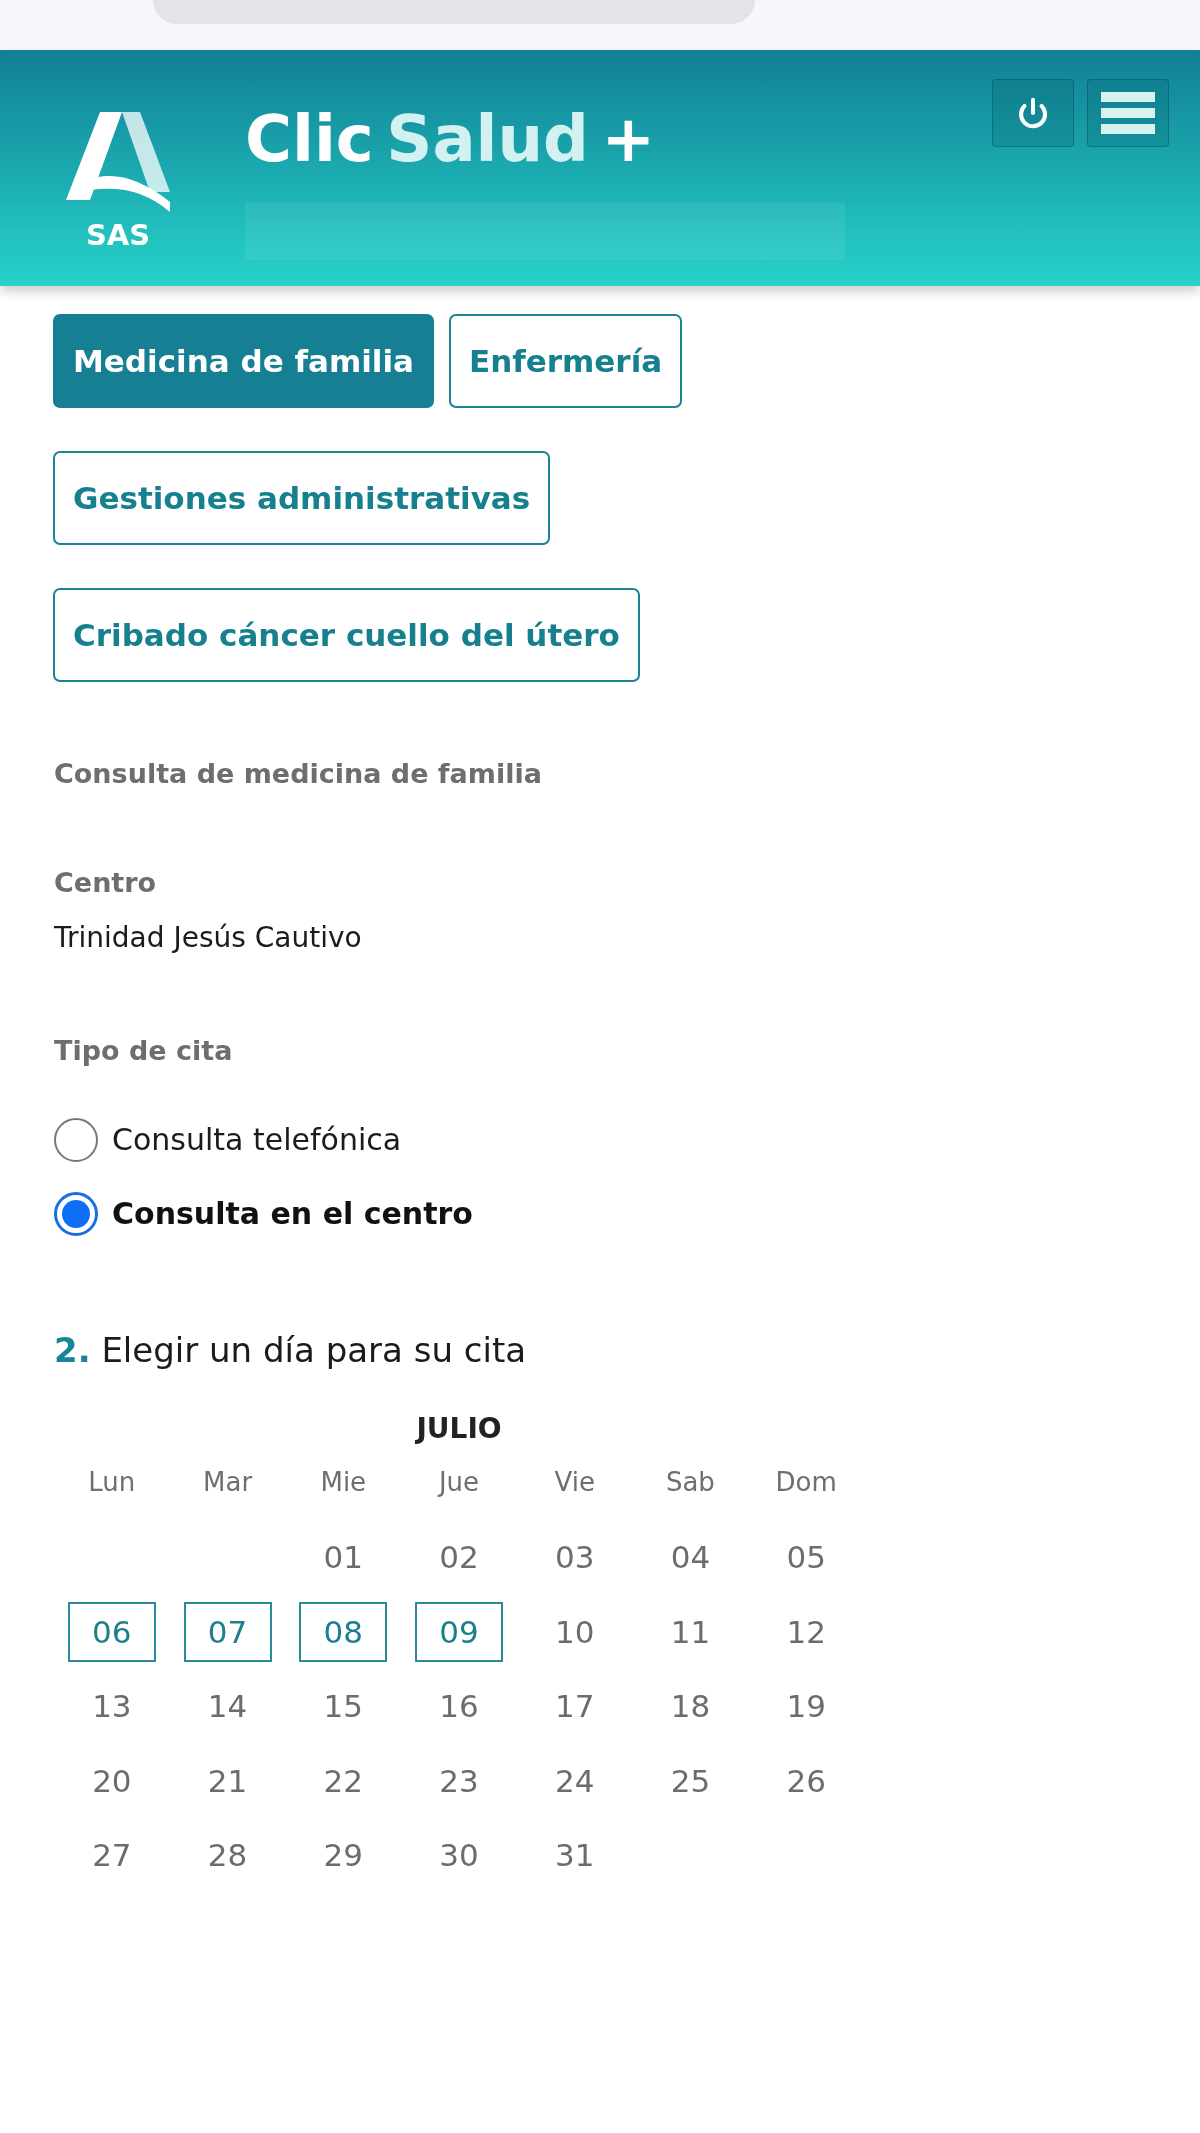 This screenshot has width=1200, height=2133. Describe the element at coordinates (243, 361) in the screenshot. I see `category-tab: Medicina de familia` at that location.